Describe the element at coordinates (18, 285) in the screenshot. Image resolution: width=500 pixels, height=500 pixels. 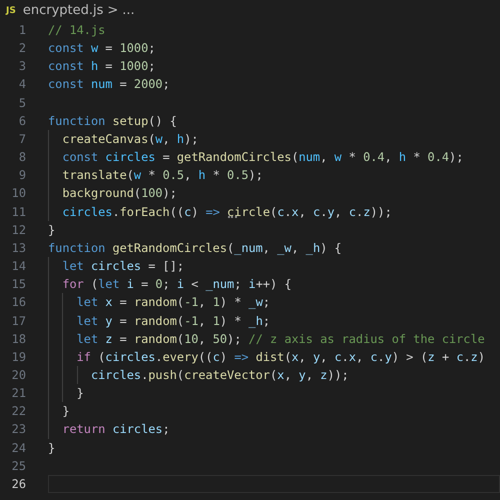
I see `line-number: 15` at that location.